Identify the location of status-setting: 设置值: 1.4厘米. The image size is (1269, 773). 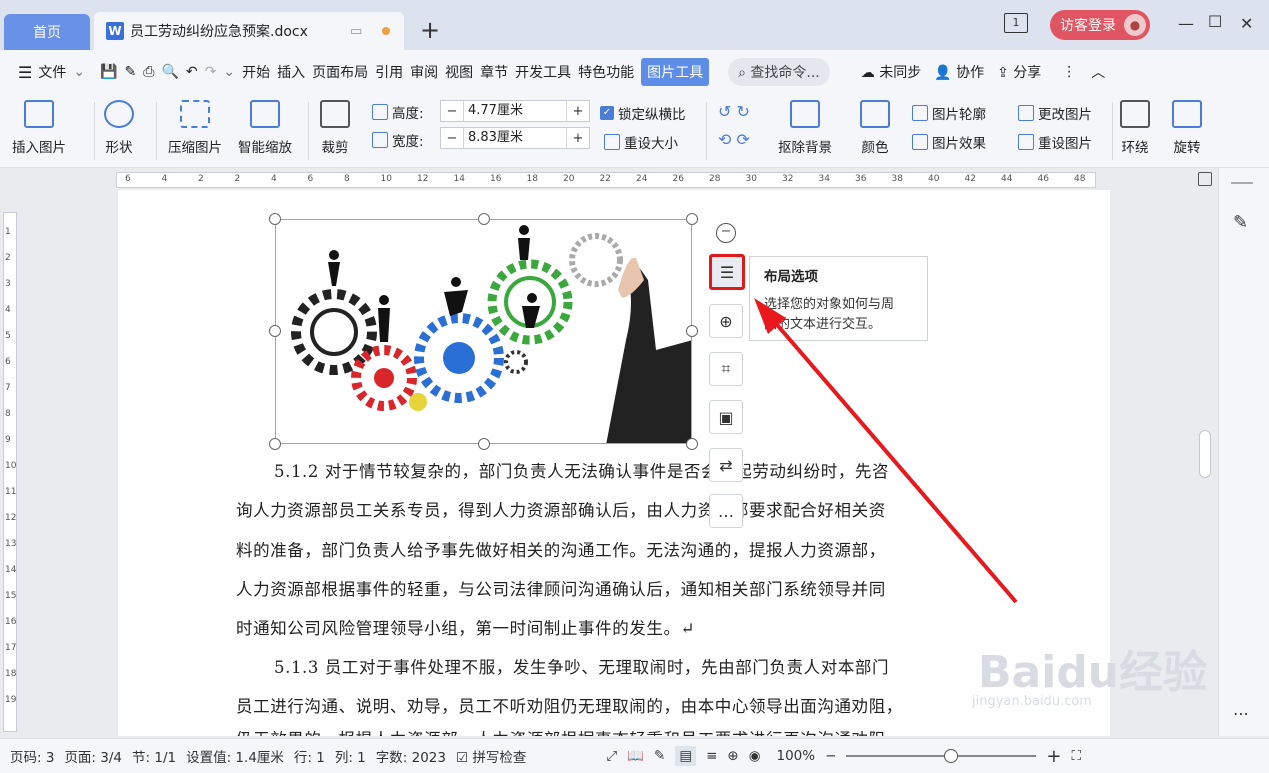
(235, 756).